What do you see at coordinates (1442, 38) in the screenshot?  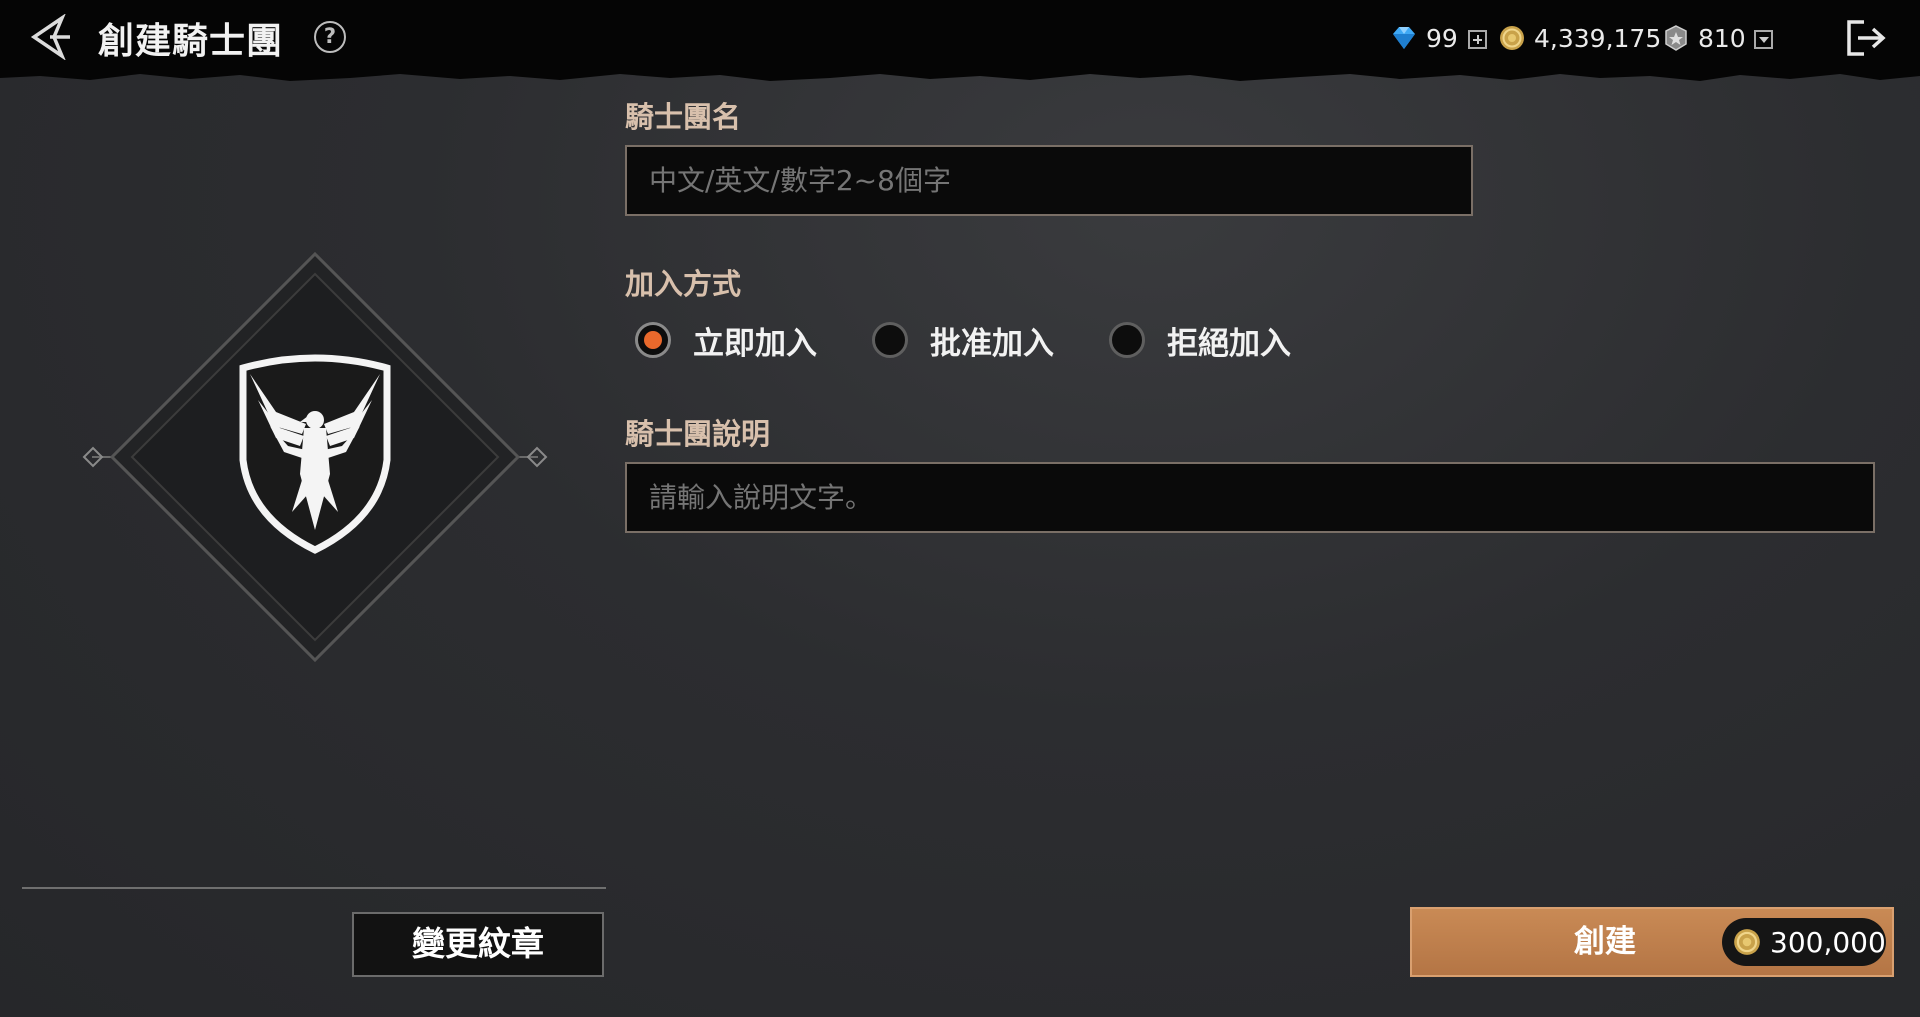 I see `gem-count: 99` at bounding box center [1442, 38].